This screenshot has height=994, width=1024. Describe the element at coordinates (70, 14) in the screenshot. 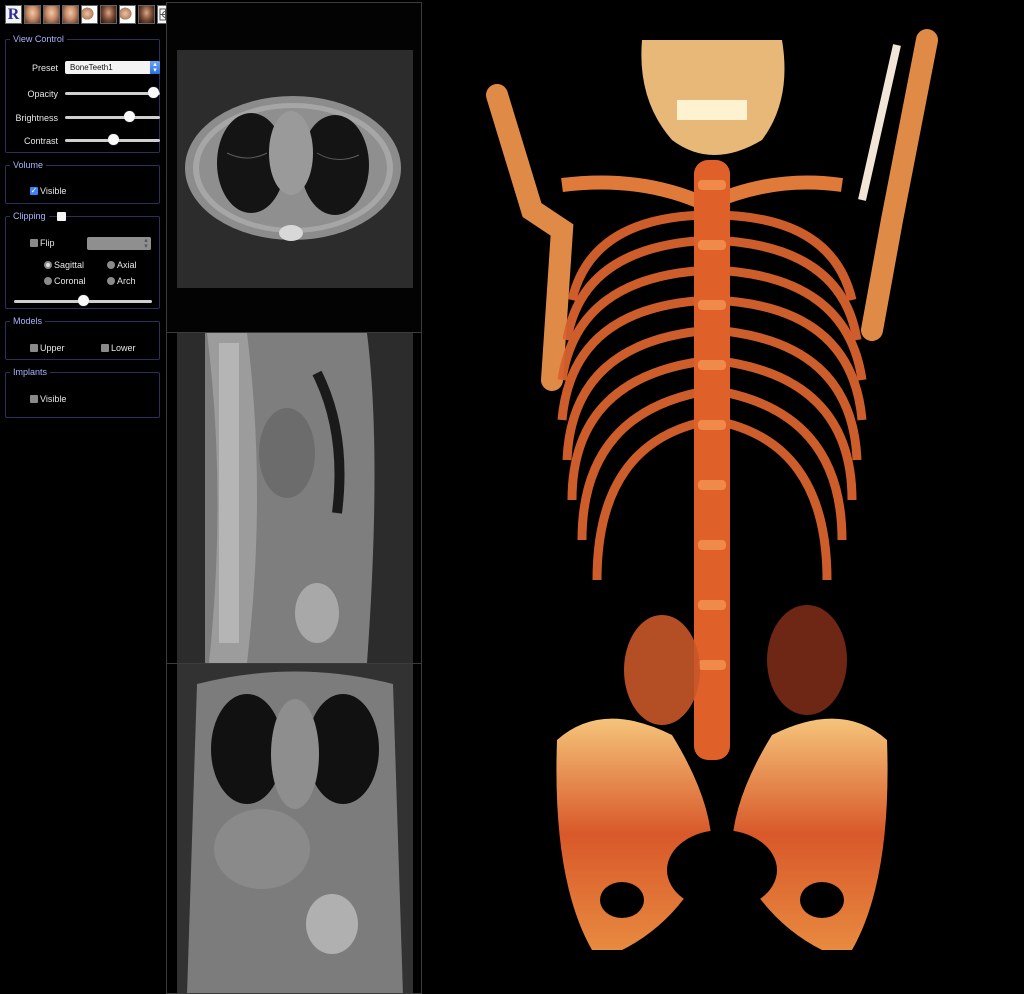

I see `face-right-icon` at that location.